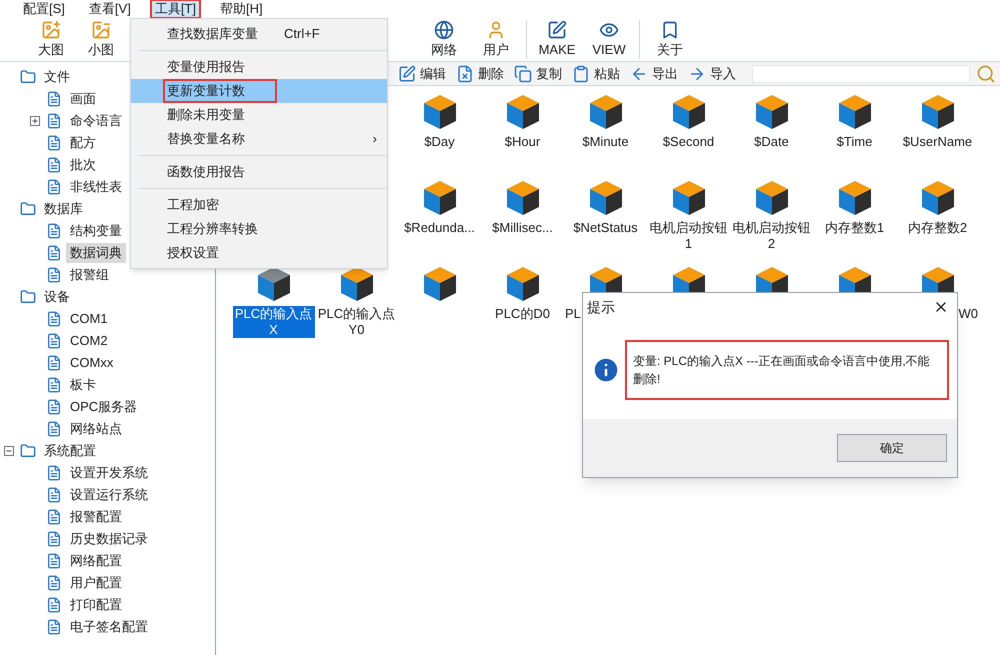  What do you see at coordinates (89, 341) in the screenshot?
I see `tree-item: COM2` at bounding box center [89, 341].